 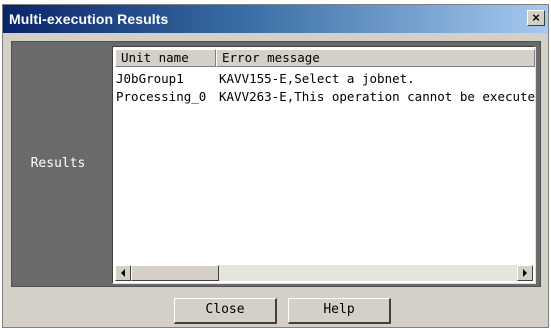 I want to click on close-icon: ×, so click(x=536, y=17).